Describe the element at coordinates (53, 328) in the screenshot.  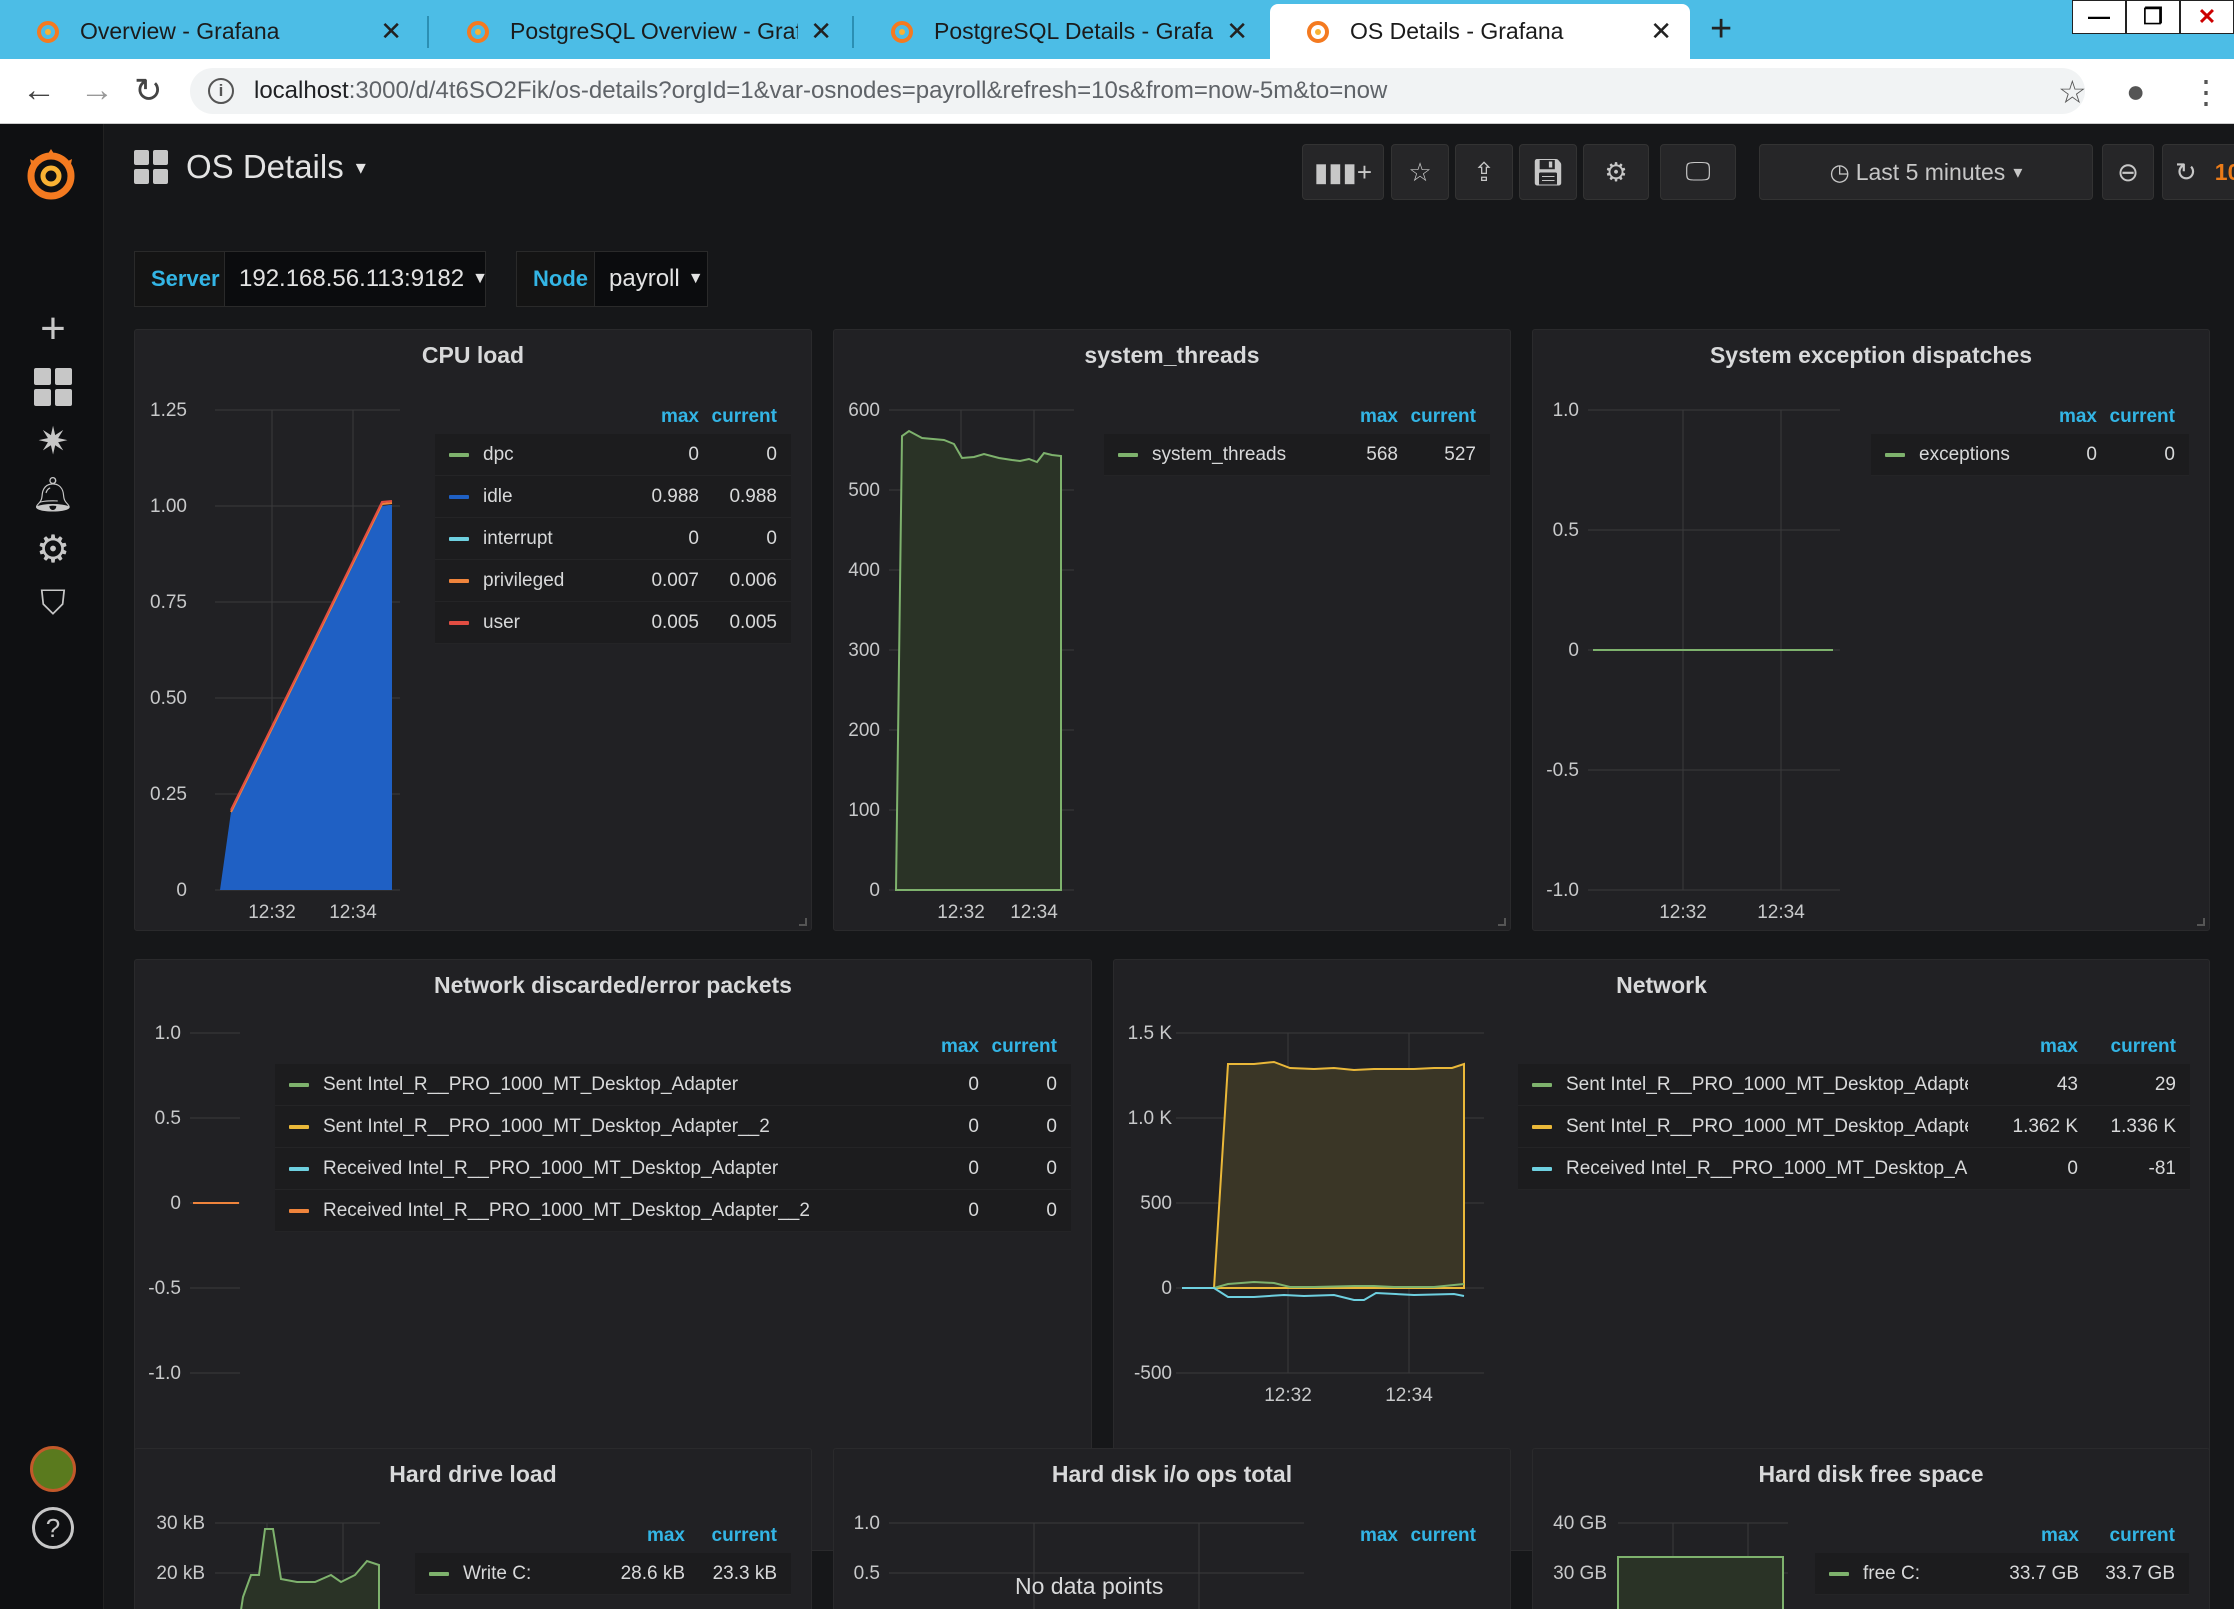
I see `create-plus-icon: +` at that location.